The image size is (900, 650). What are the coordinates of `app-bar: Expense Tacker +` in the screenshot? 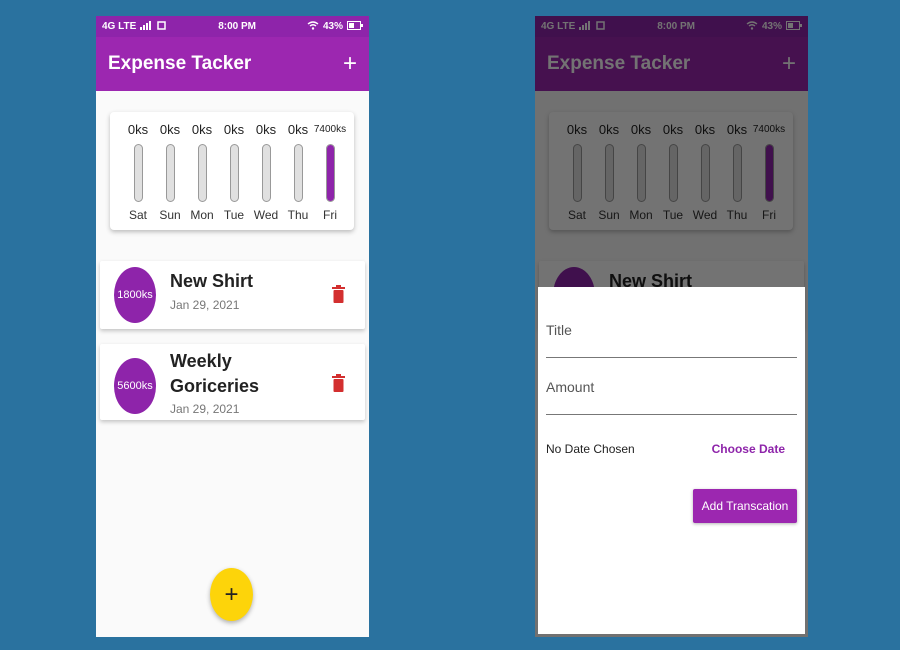 It's located at (232, 64).